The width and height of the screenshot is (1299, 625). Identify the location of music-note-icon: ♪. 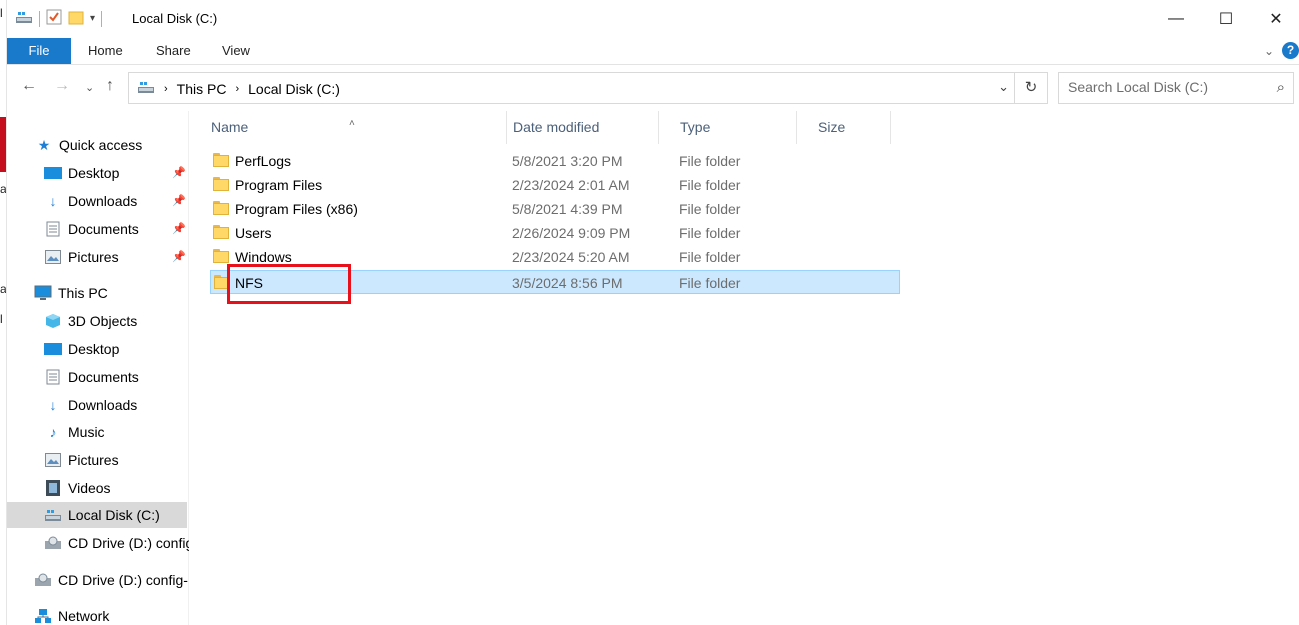
(53, 432).